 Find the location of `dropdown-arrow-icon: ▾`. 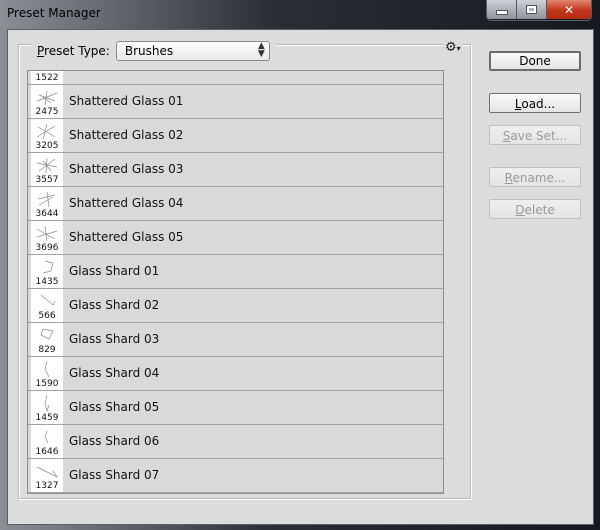

dropdown-arrow-icon: ▾ is located at coordinates (458, 48).